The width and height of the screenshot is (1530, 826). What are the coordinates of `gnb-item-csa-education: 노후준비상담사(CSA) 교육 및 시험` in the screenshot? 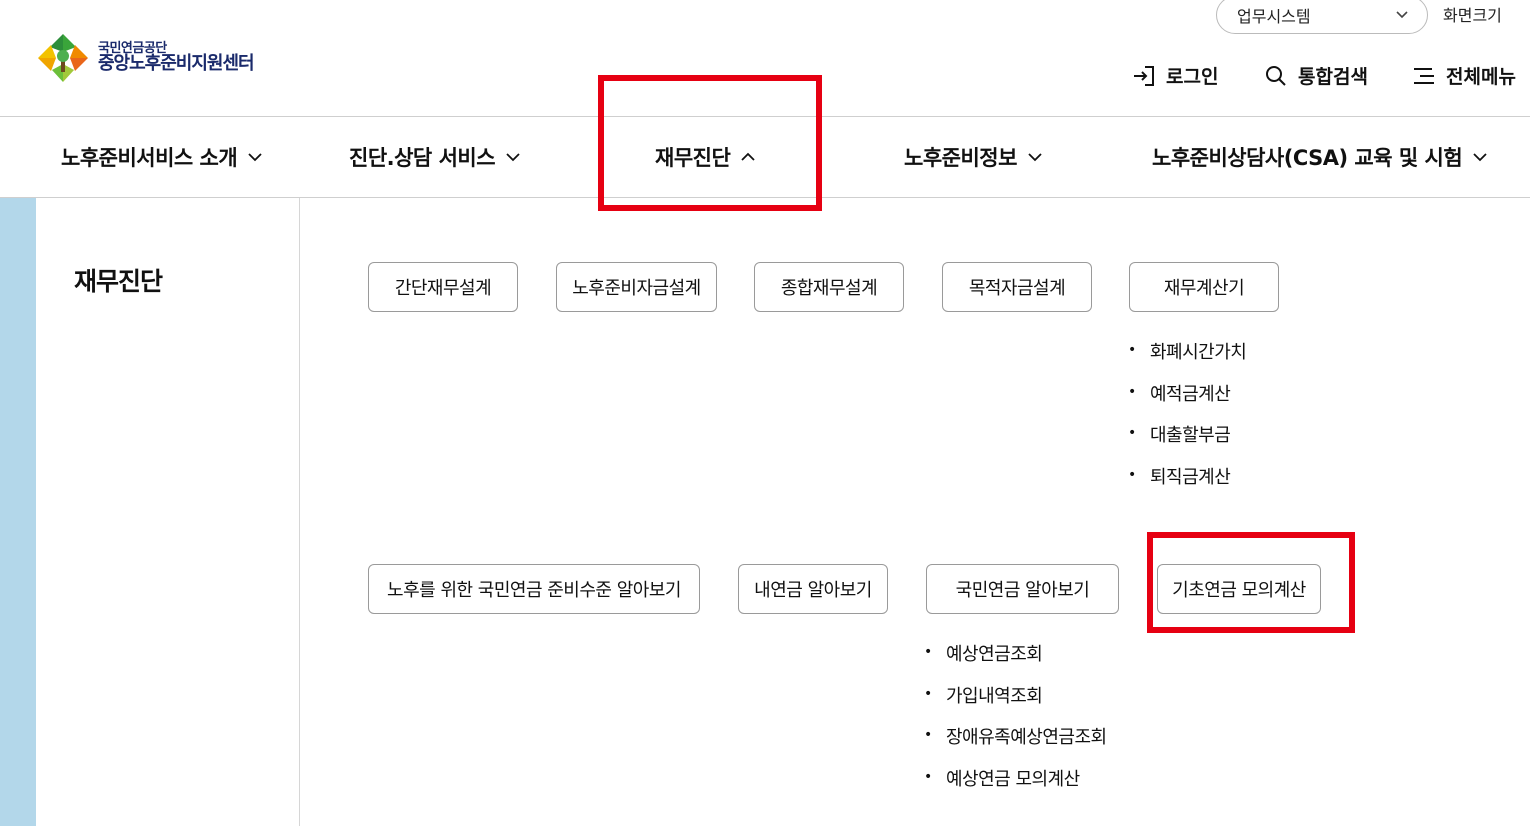 It's located at (1320, 157).